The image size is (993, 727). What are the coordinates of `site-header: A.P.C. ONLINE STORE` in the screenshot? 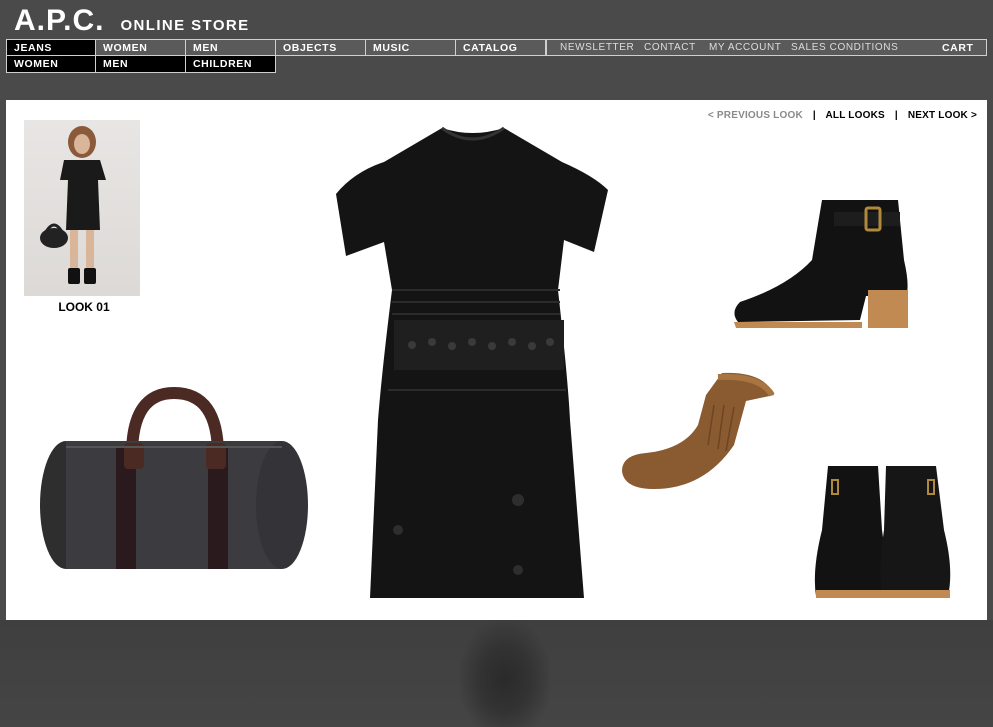 It's located at (132, 21).